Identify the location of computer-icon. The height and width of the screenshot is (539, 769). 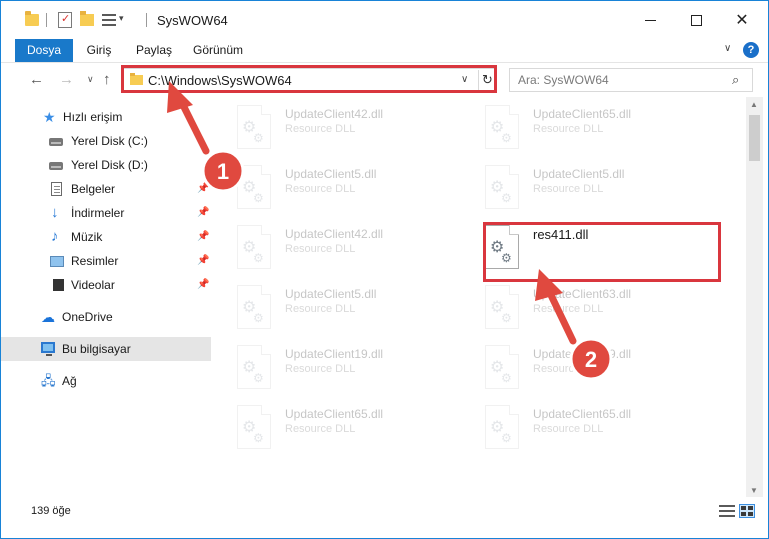
(48, 349).